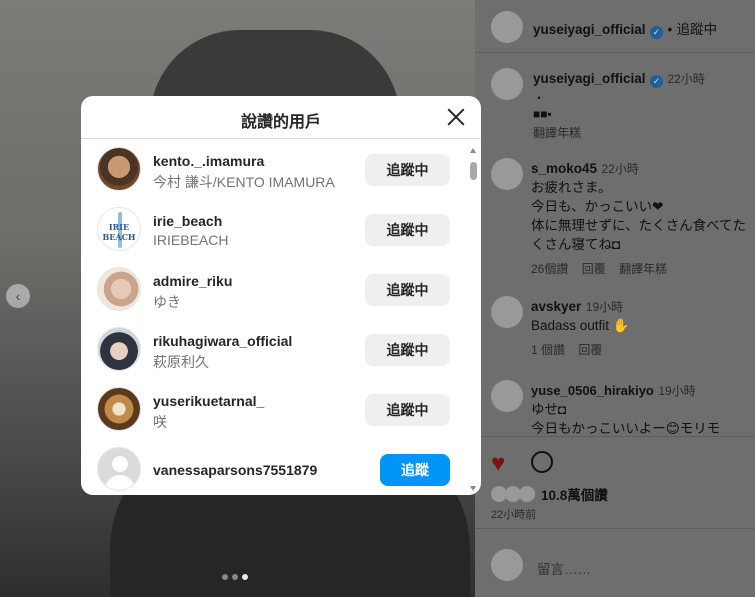 The image size is (755, 597). What do you see at coordinates (415, 470) in the screenshot?
I see `follow-button: 追蹤` at bounding box center [415, 470].